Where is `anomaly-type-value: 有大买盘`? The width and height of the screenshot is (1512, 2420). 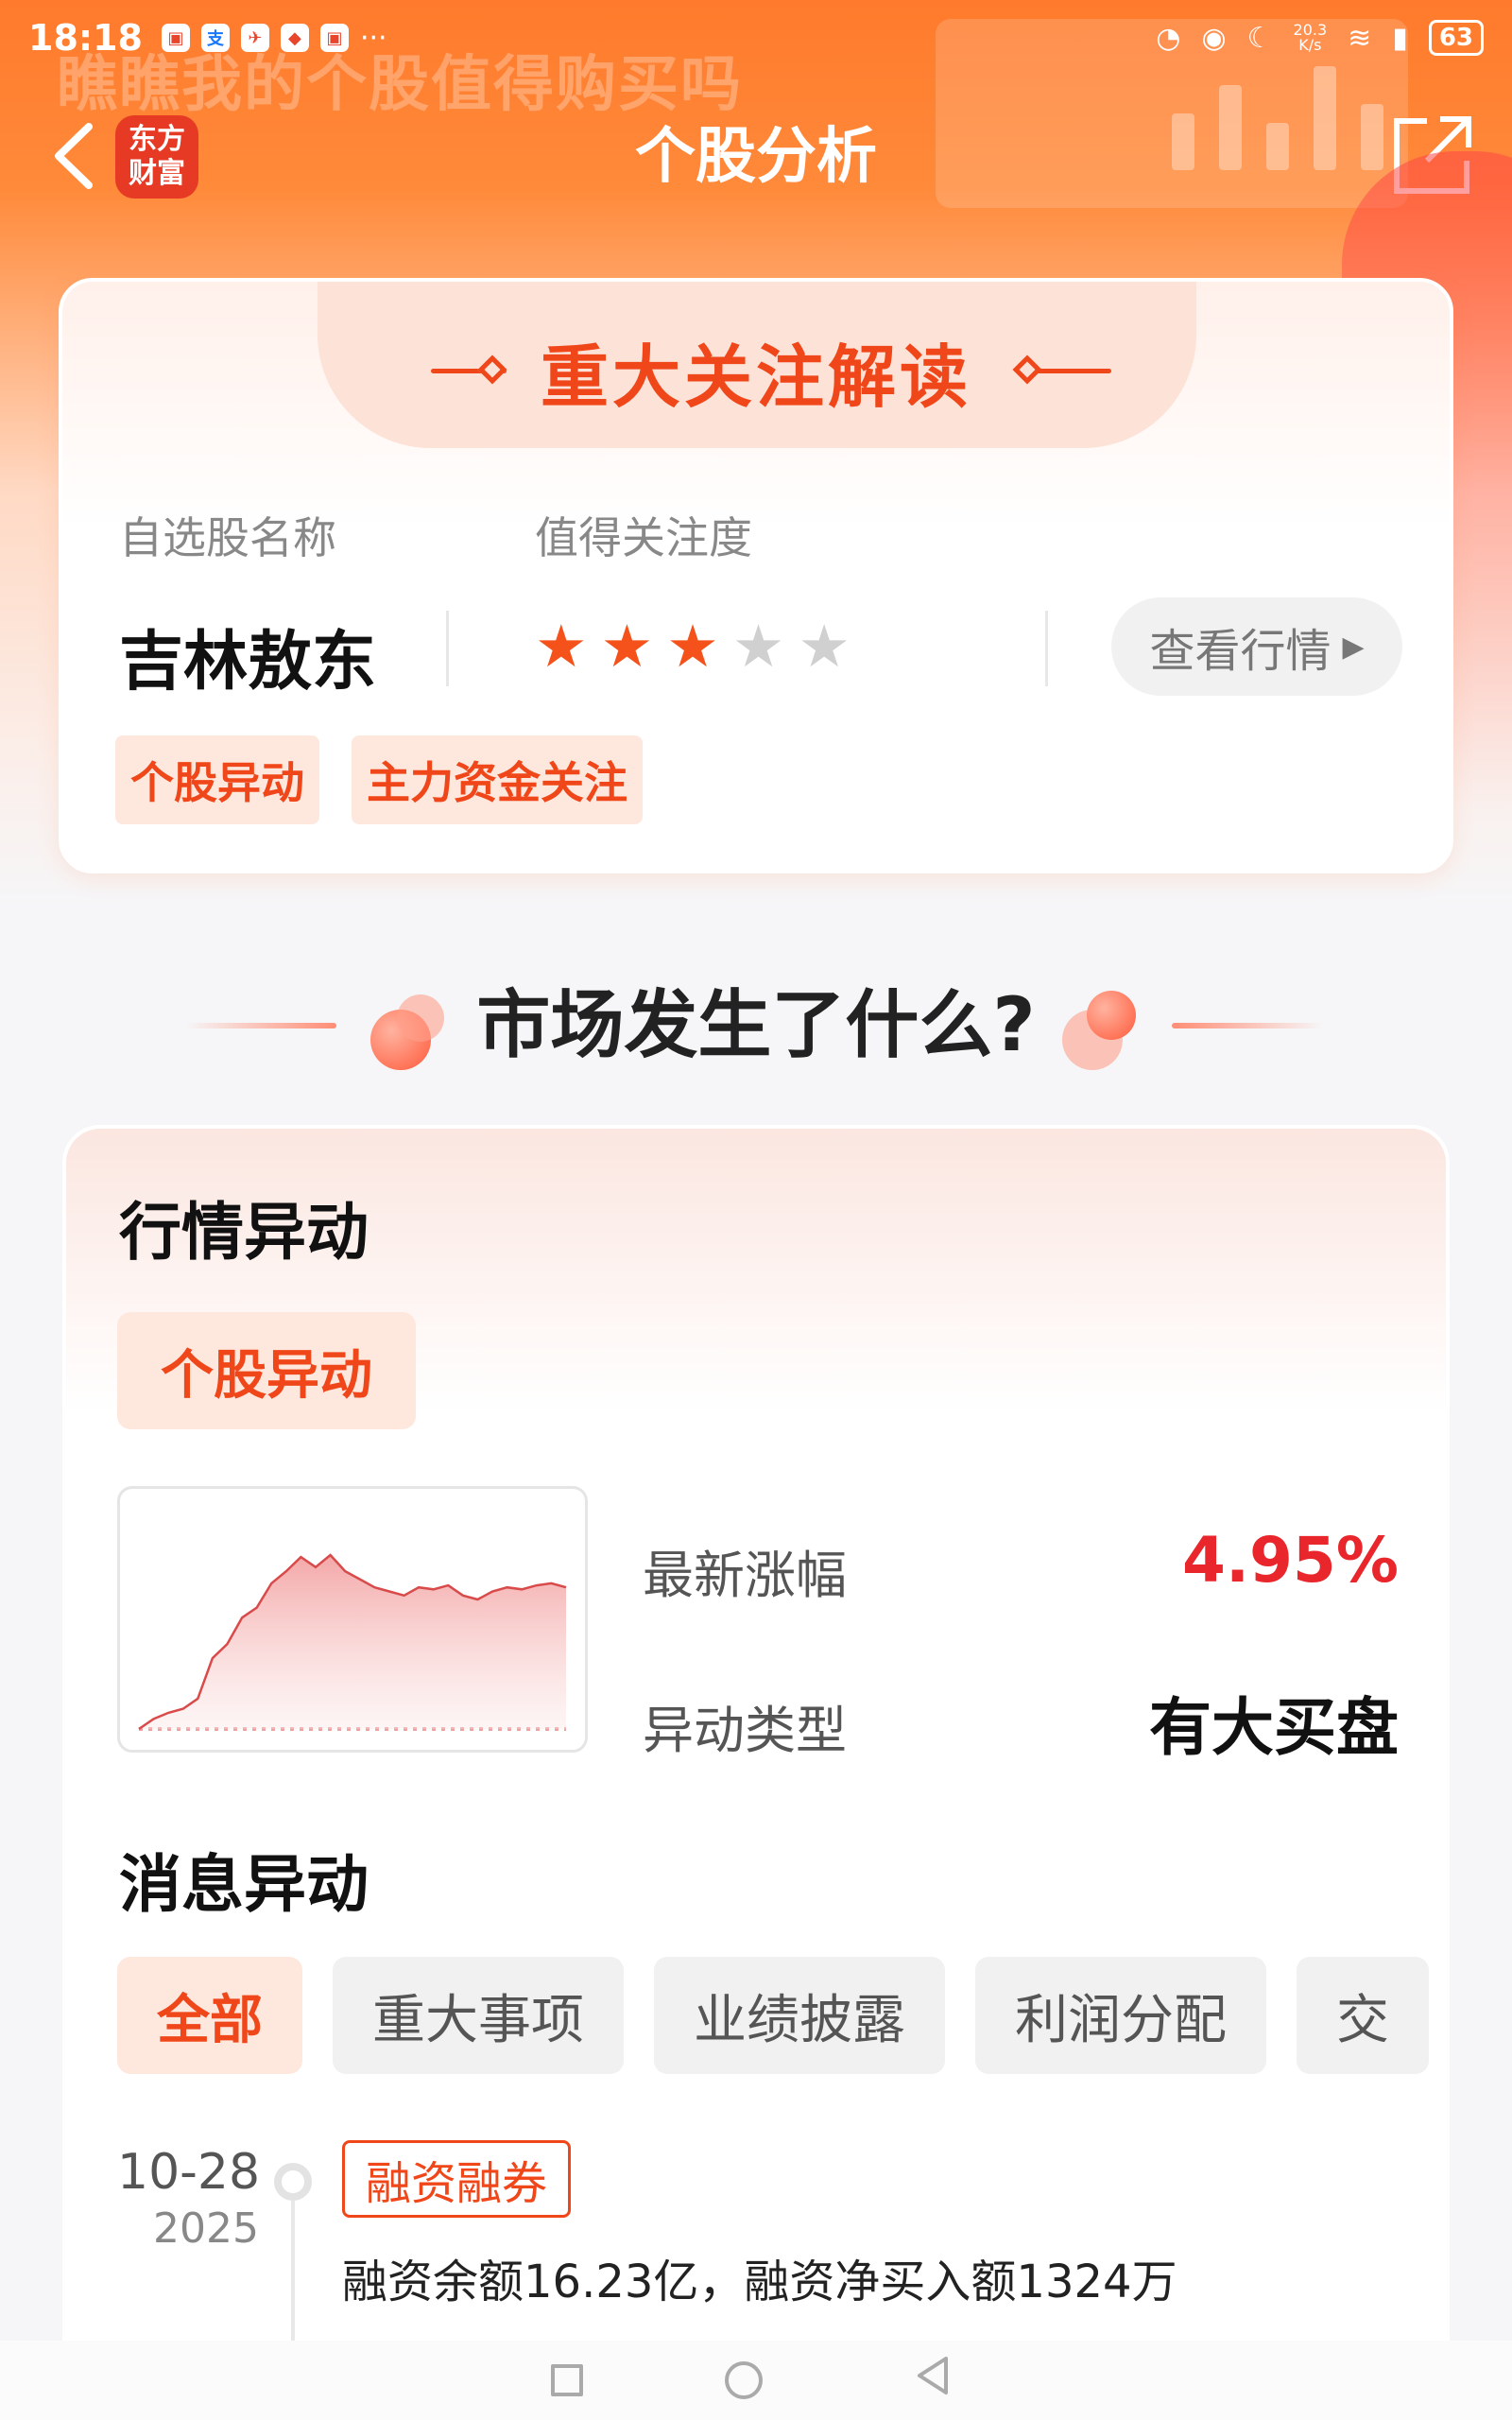
anomaly-type-value: 有大买盘 is located at coordinates (1274, 1727).